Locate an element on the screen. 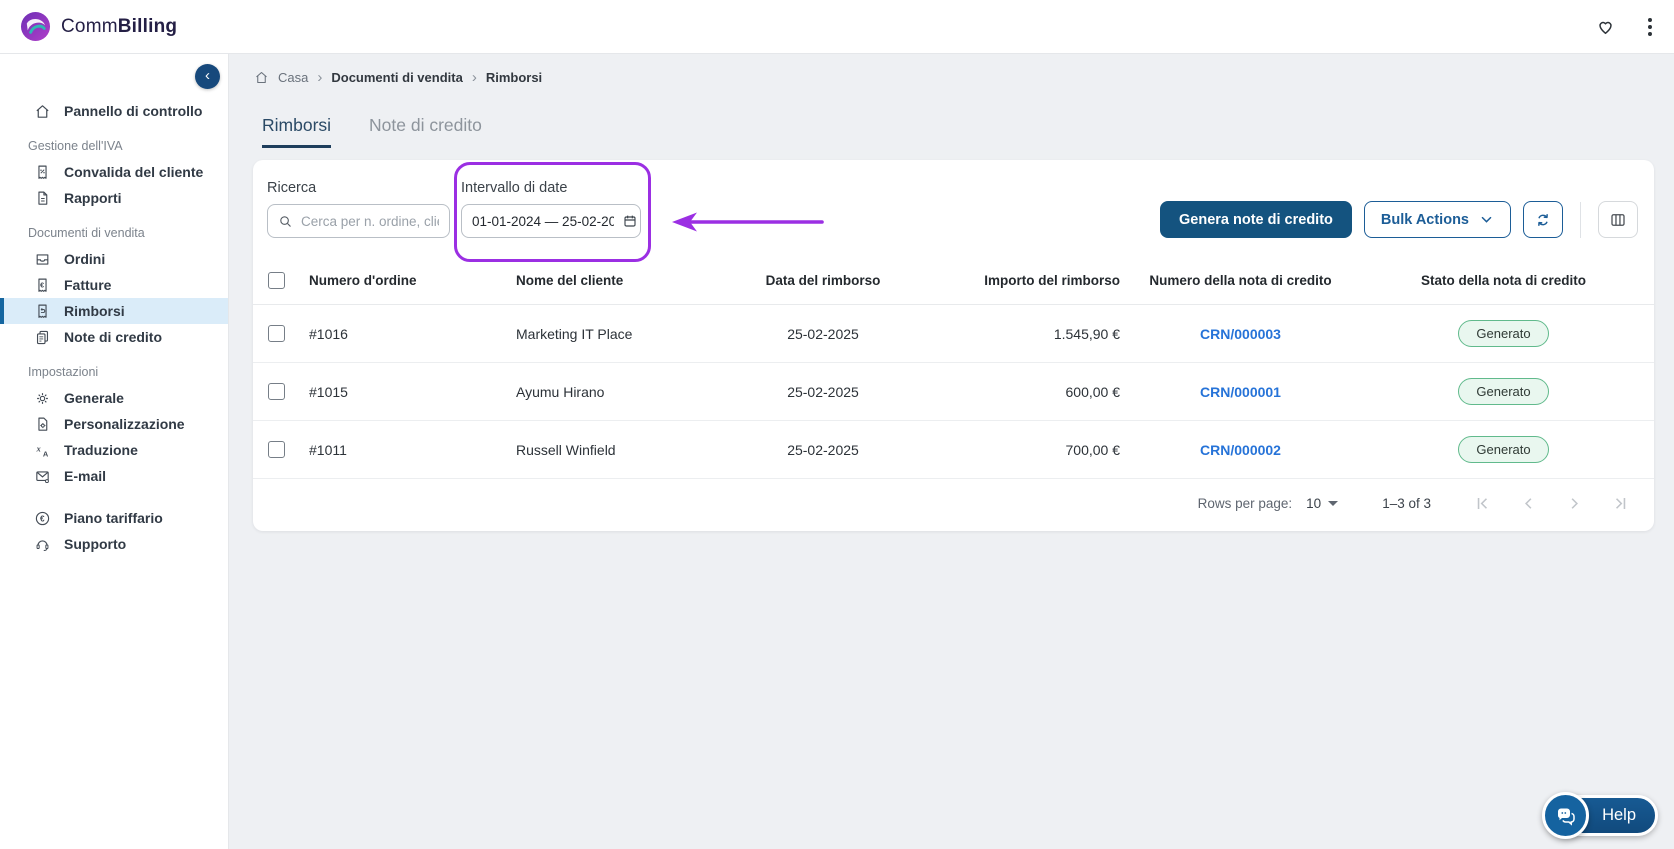  toolbar-actions: Genera note di credito Bulk Actions is located at coordinates (1399, 219).